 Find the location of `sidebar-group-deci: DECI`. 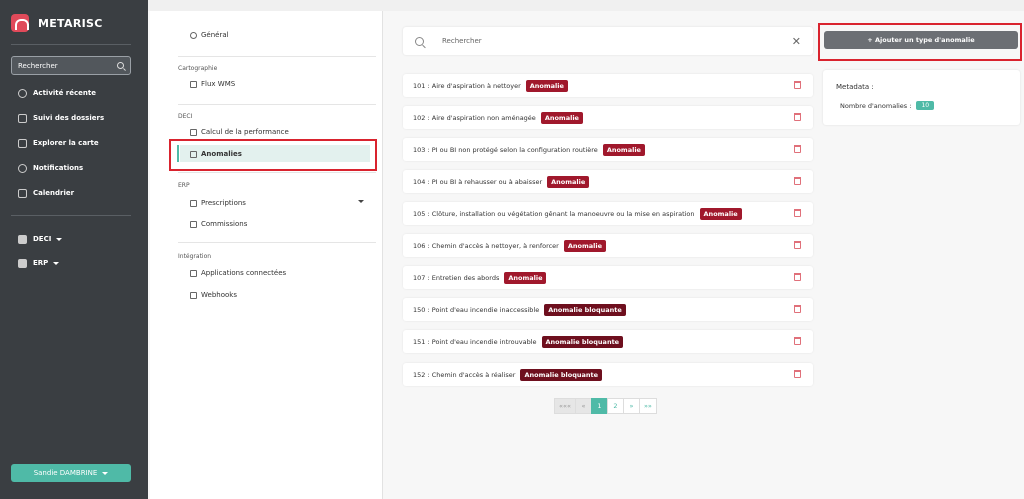

sidebar-group-deci: DECI is located at coordinates (40, 239).